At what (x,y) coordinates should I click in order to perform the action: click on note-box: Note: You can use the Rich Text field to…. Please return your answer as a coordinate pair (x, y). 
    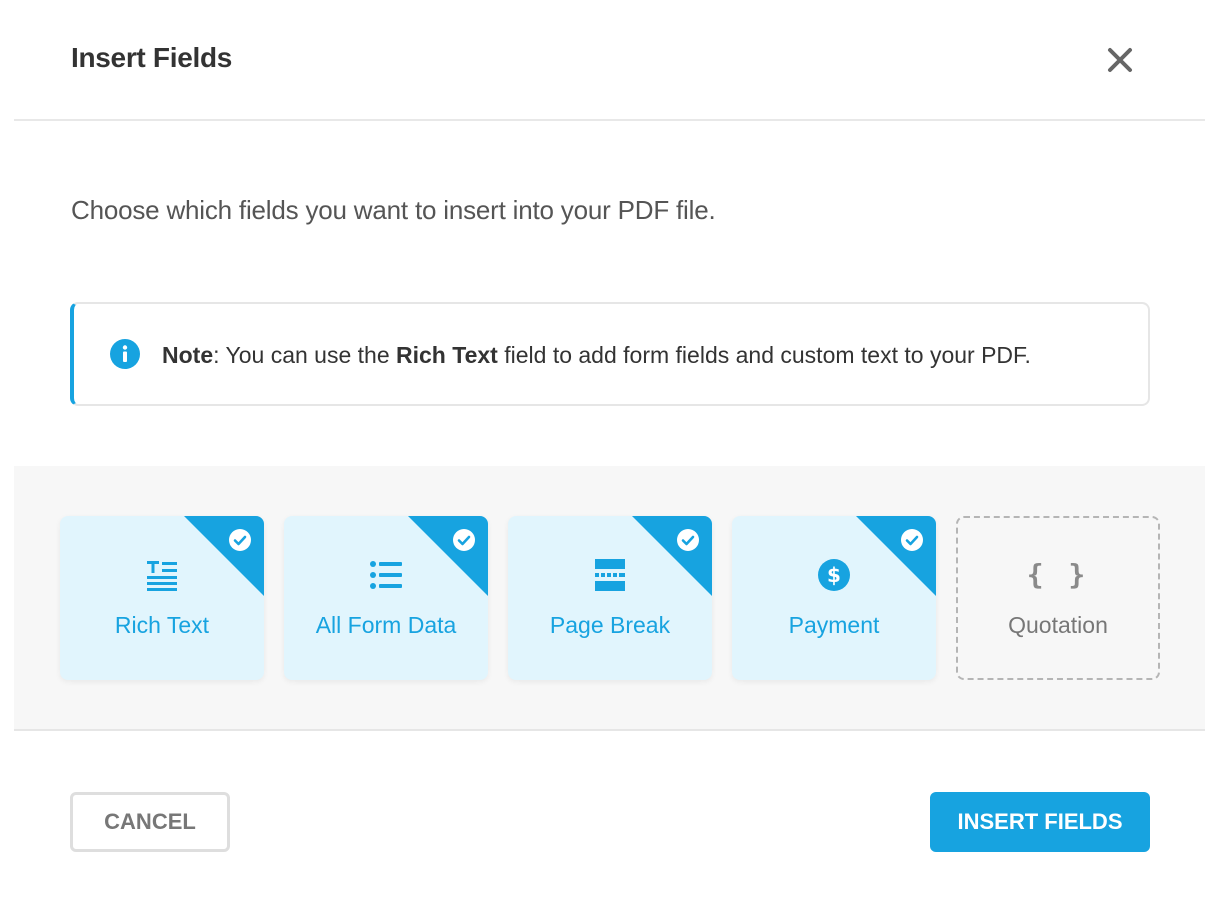
    Looking at the image, I should click on (610, 354).